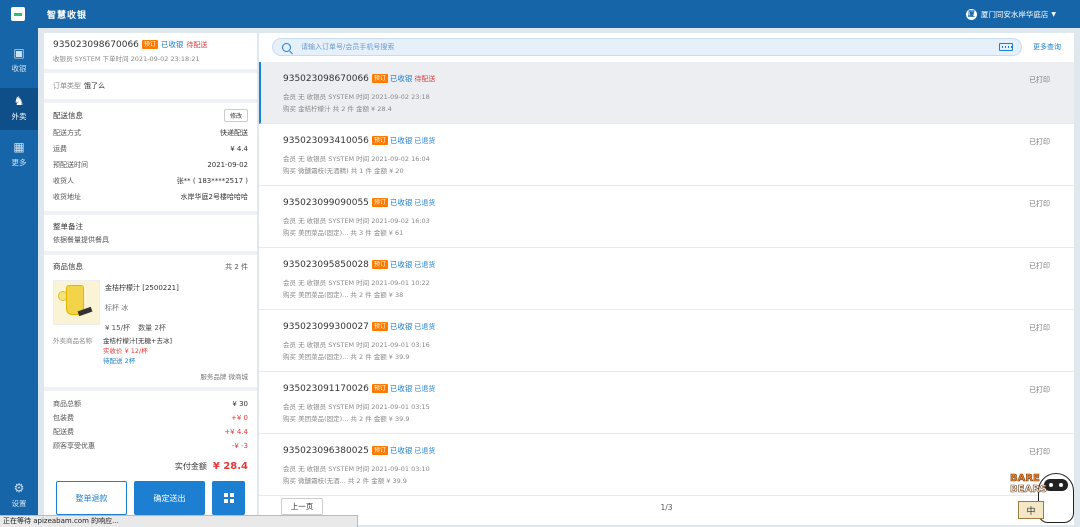 This screenshot has width=1080, height=527. I want to click on amount-value: -¥ -3, so click(239, 446).